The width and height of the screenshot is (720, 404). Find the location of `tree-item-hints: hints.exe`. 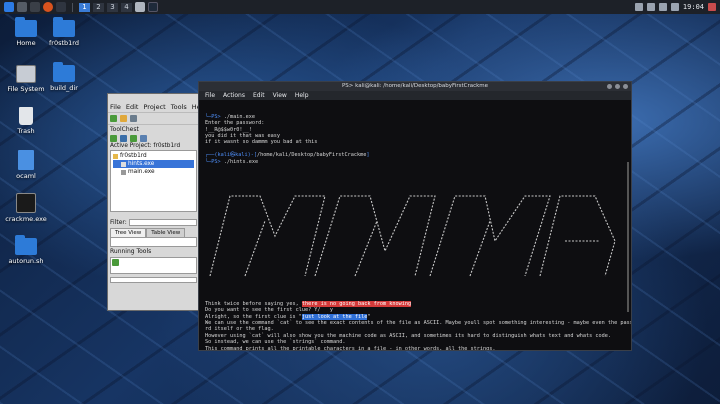

tree-item-hints: hints.exe is located at coordinates (153, 164).